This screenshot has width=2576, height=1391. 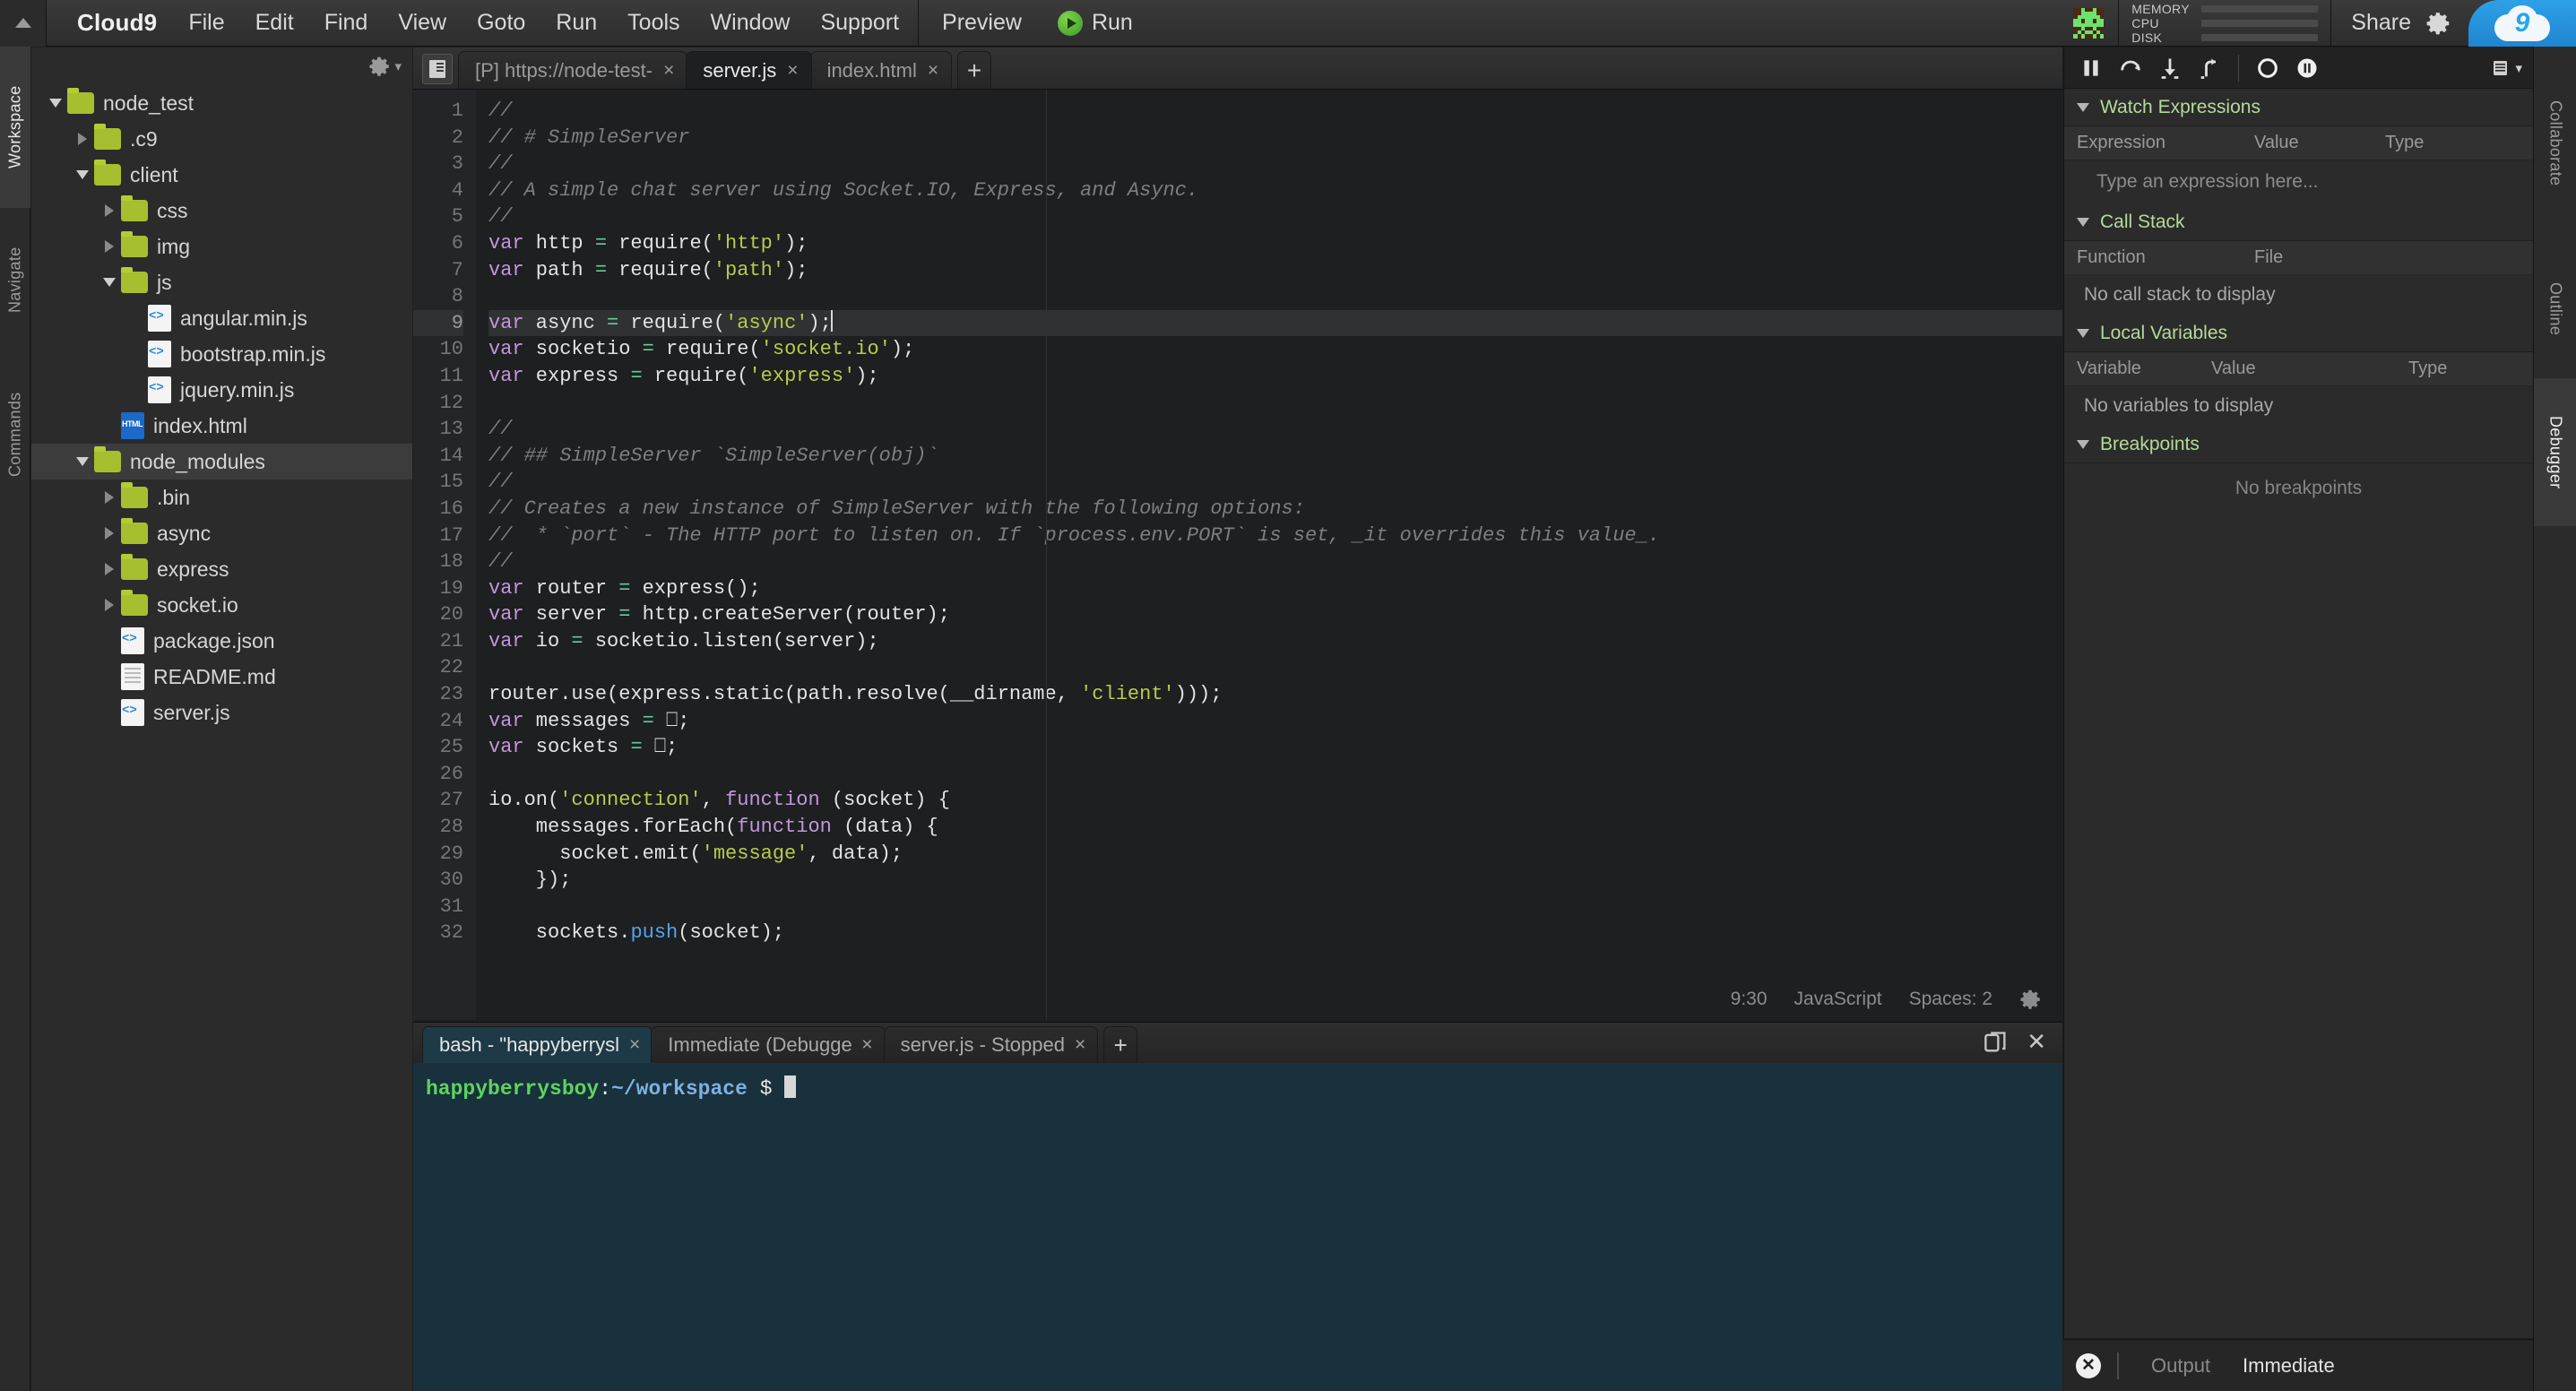 I want to click on close-panel-icon: ✕, so click(x=2036, y=1042).